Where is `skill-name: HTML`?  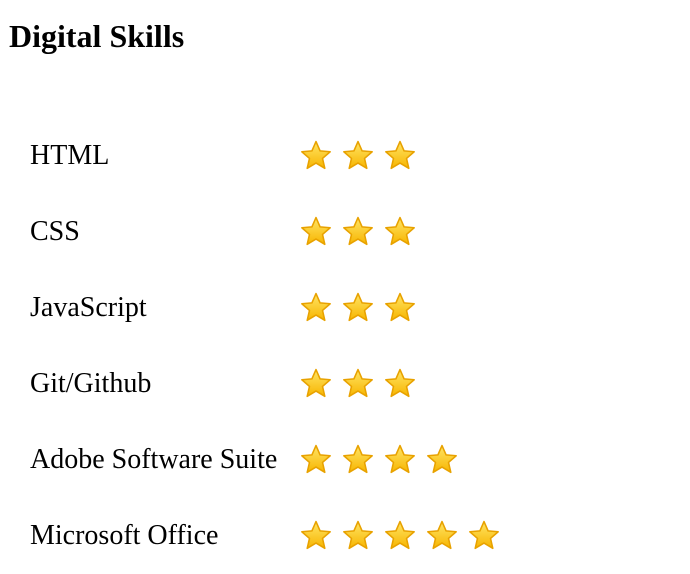
skill-name: HTML is located at coordinates (70, 155).